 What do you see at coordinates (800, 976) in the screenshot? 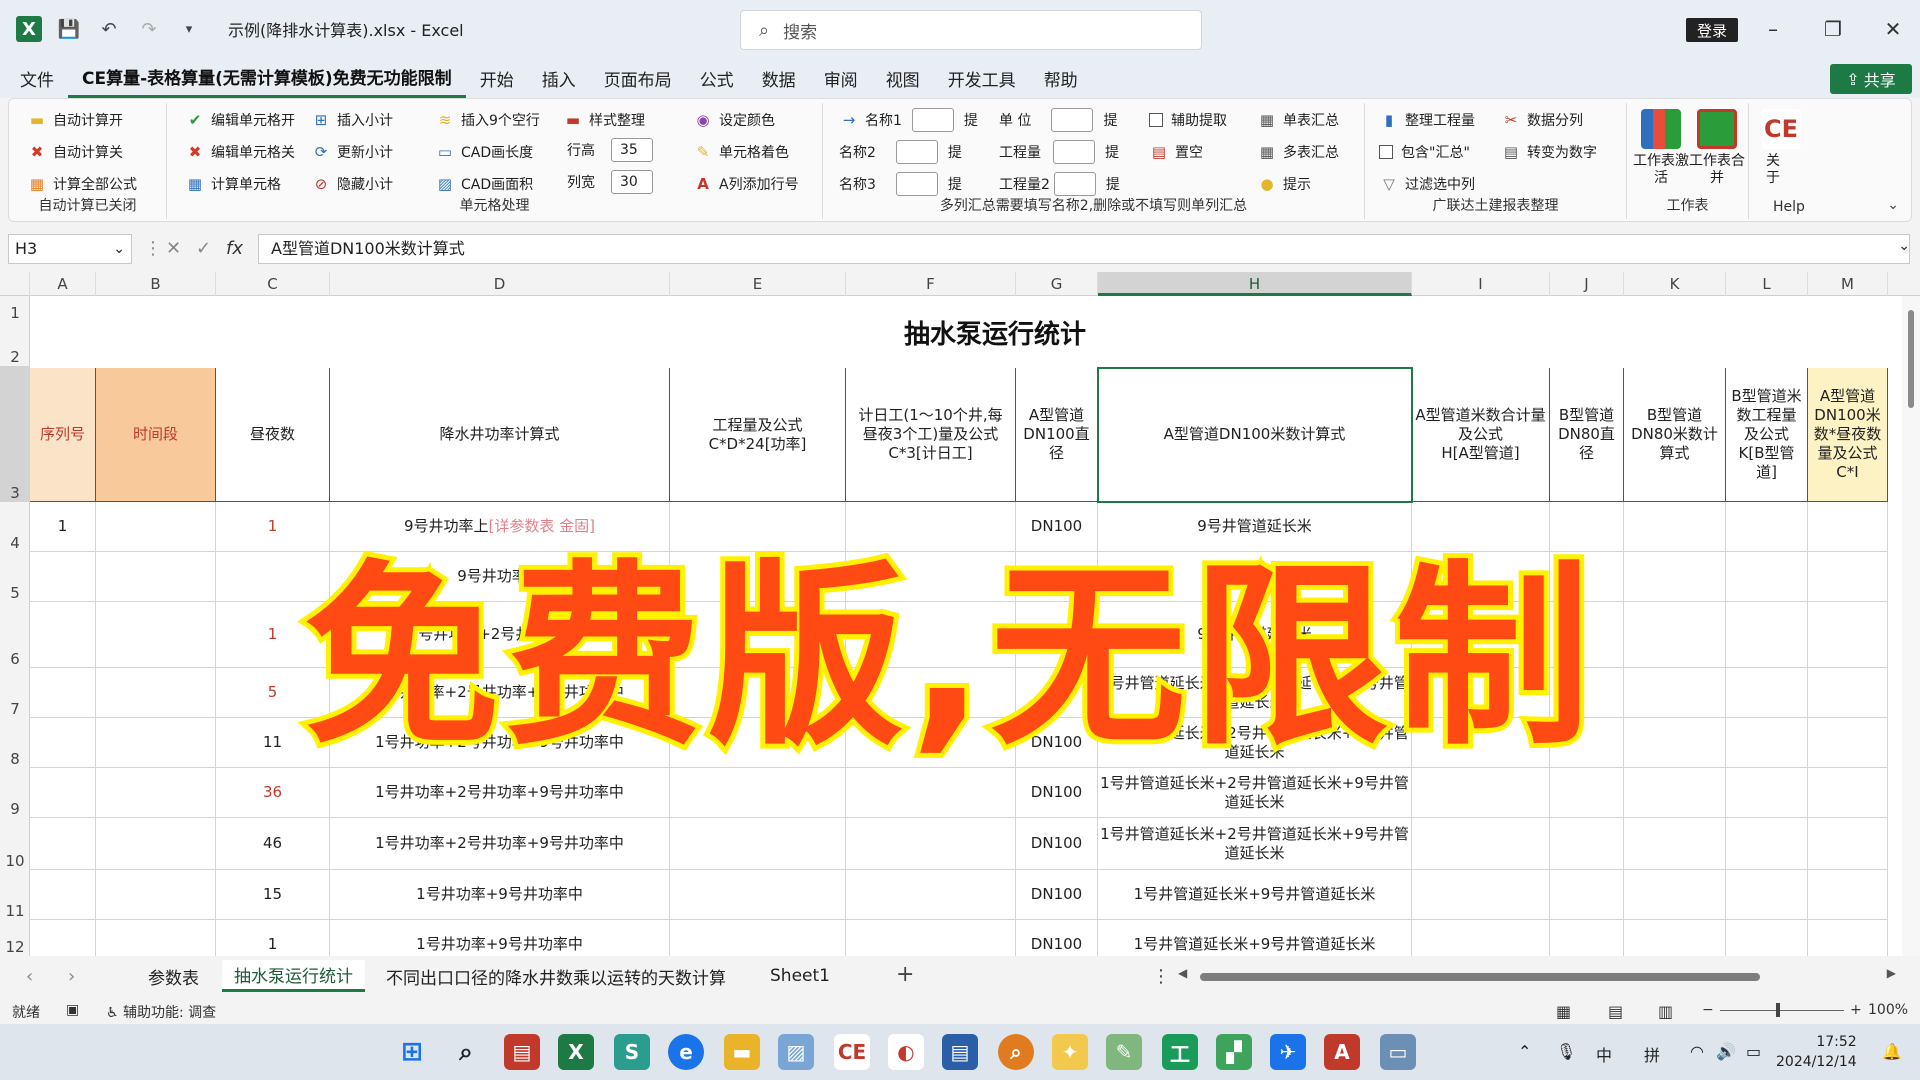
I see `sheet-tab-sheet1: Sheet1` at bounding box center [800, 976].